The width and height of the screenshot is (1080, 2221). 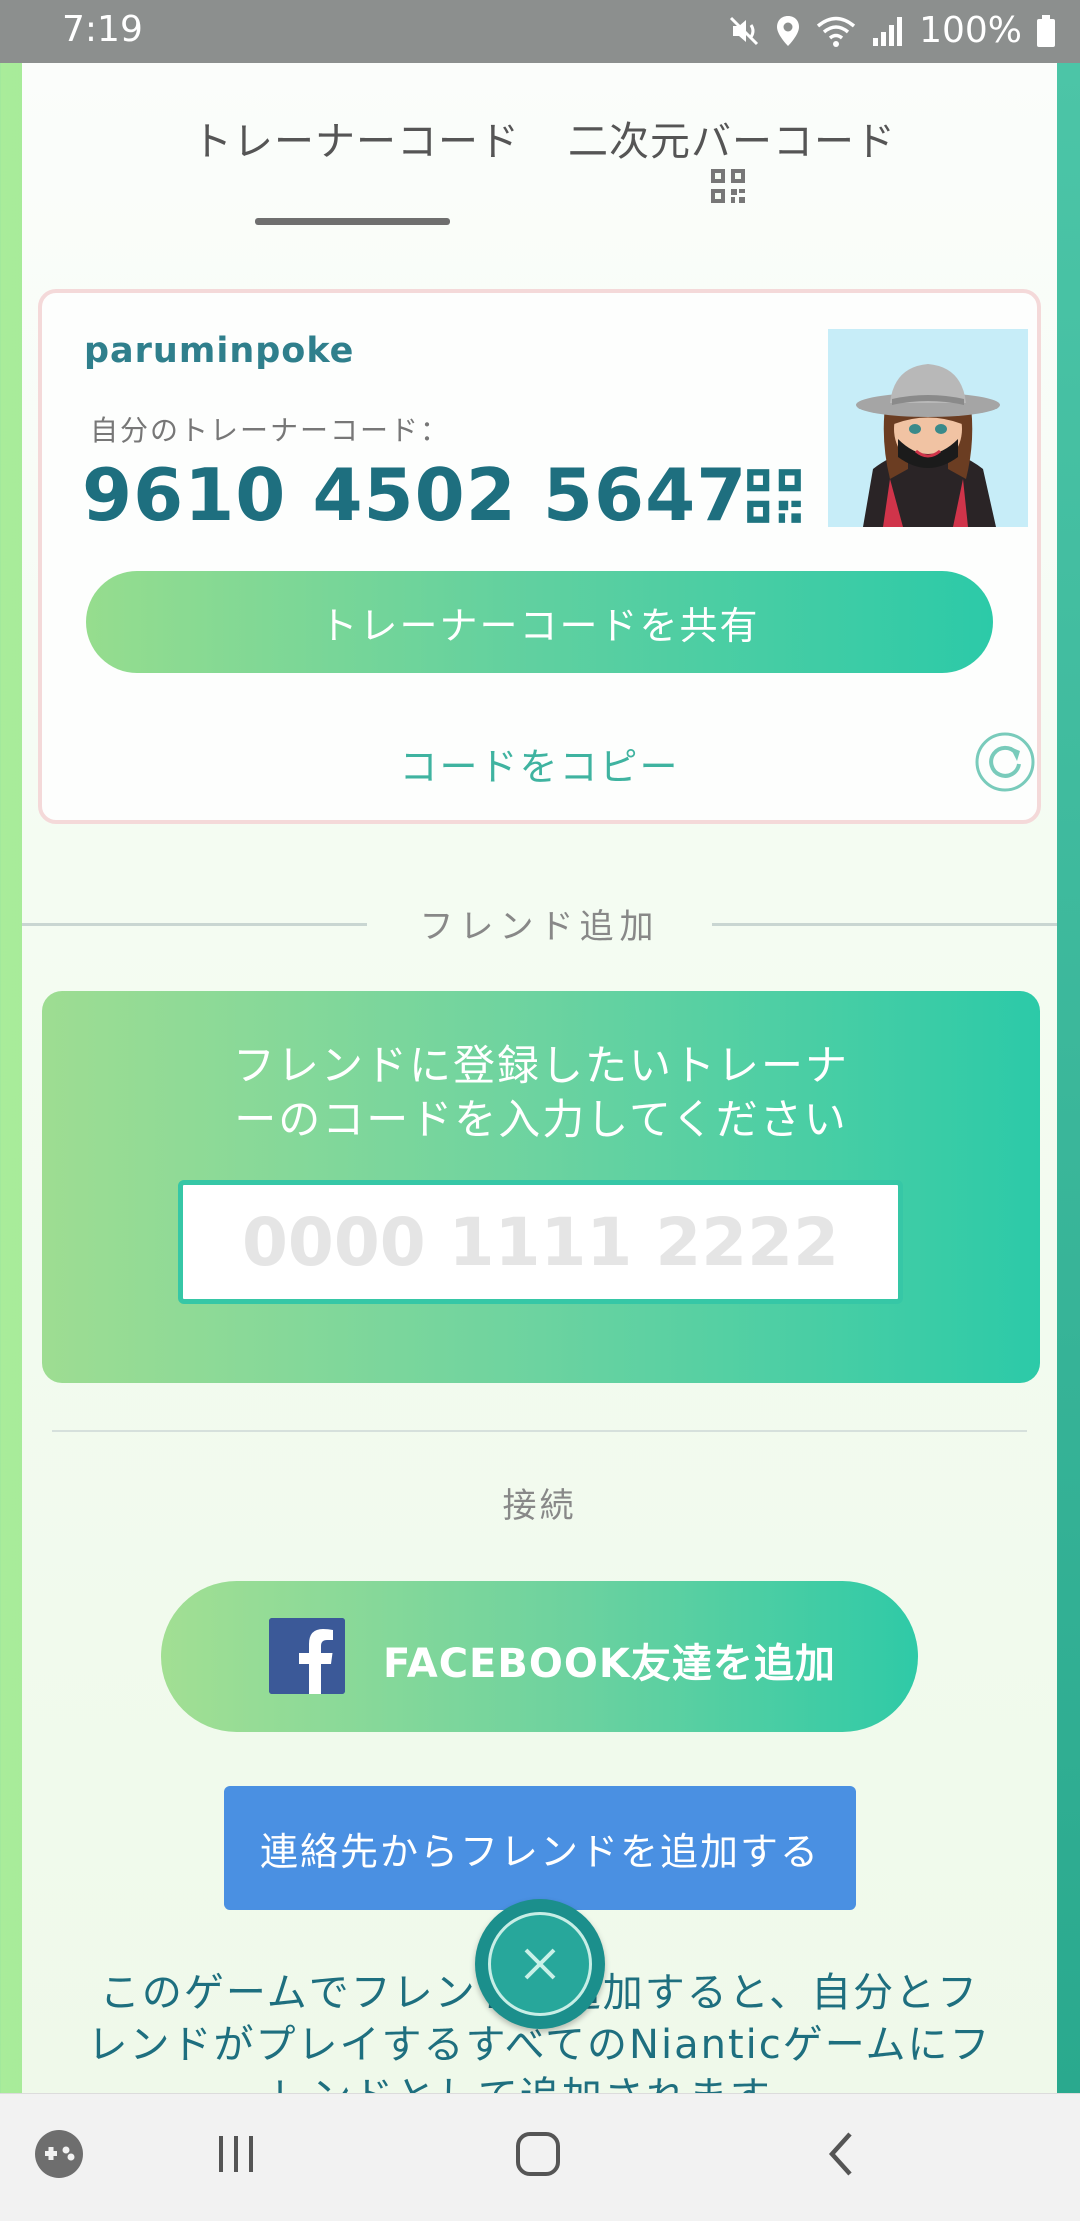 I want to click on instructions-line-1: フレンドに登録したいトレーナ, so click(x=540, y=1065).